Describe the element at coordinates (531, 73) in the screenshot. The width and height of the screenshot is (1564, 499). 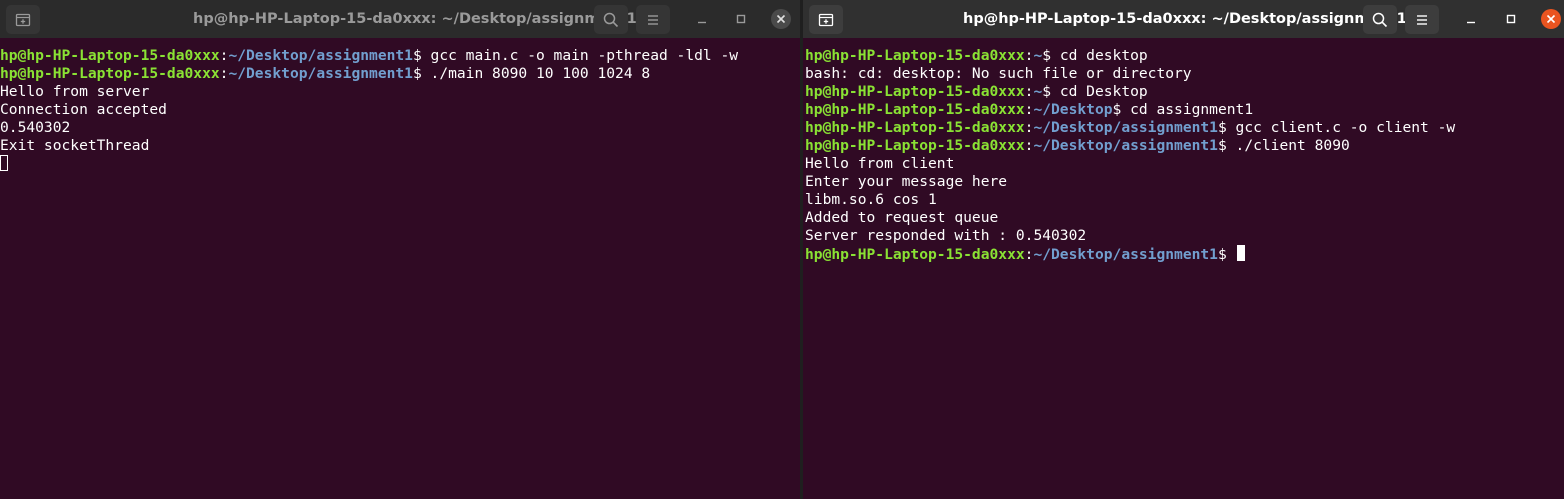
I see `command-text: $ ./main 8090 10 100 1024 8` at that location.